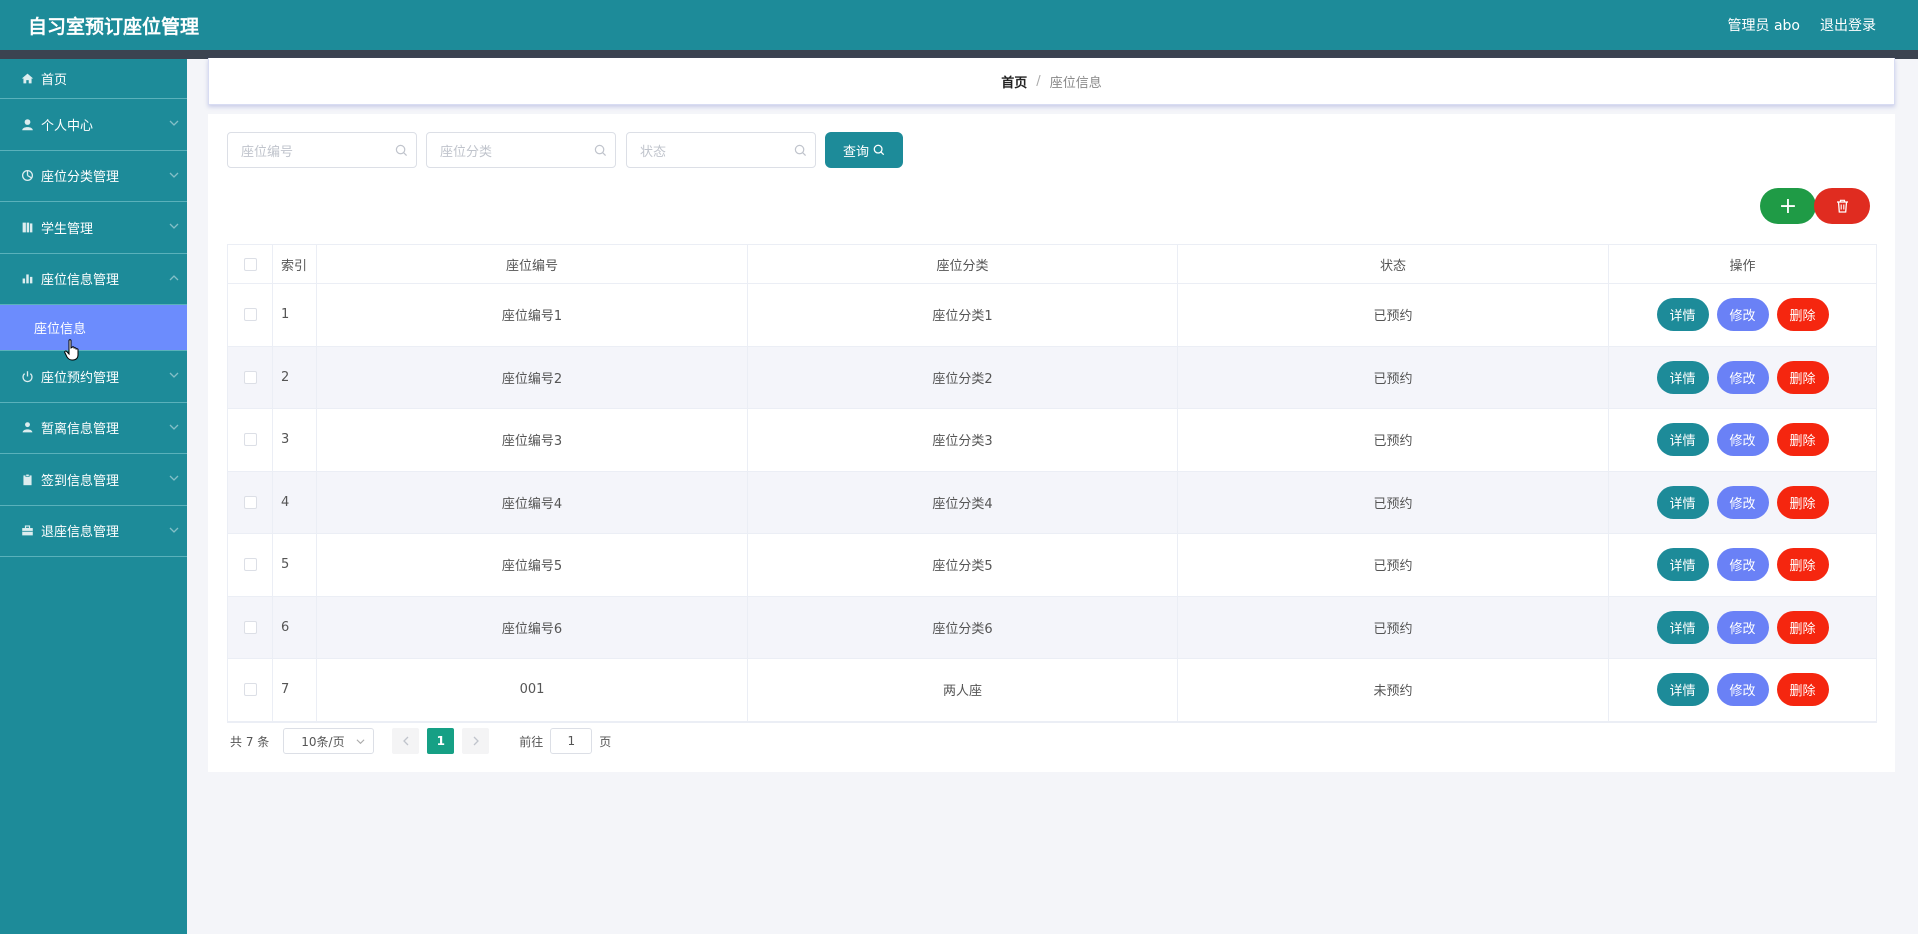 The image size is (1918, 934). What do you see at coordinates (322, 150) in the screenshot?
I see `seat-no-search-input: 座位编号` at bounding box center [322, 150].